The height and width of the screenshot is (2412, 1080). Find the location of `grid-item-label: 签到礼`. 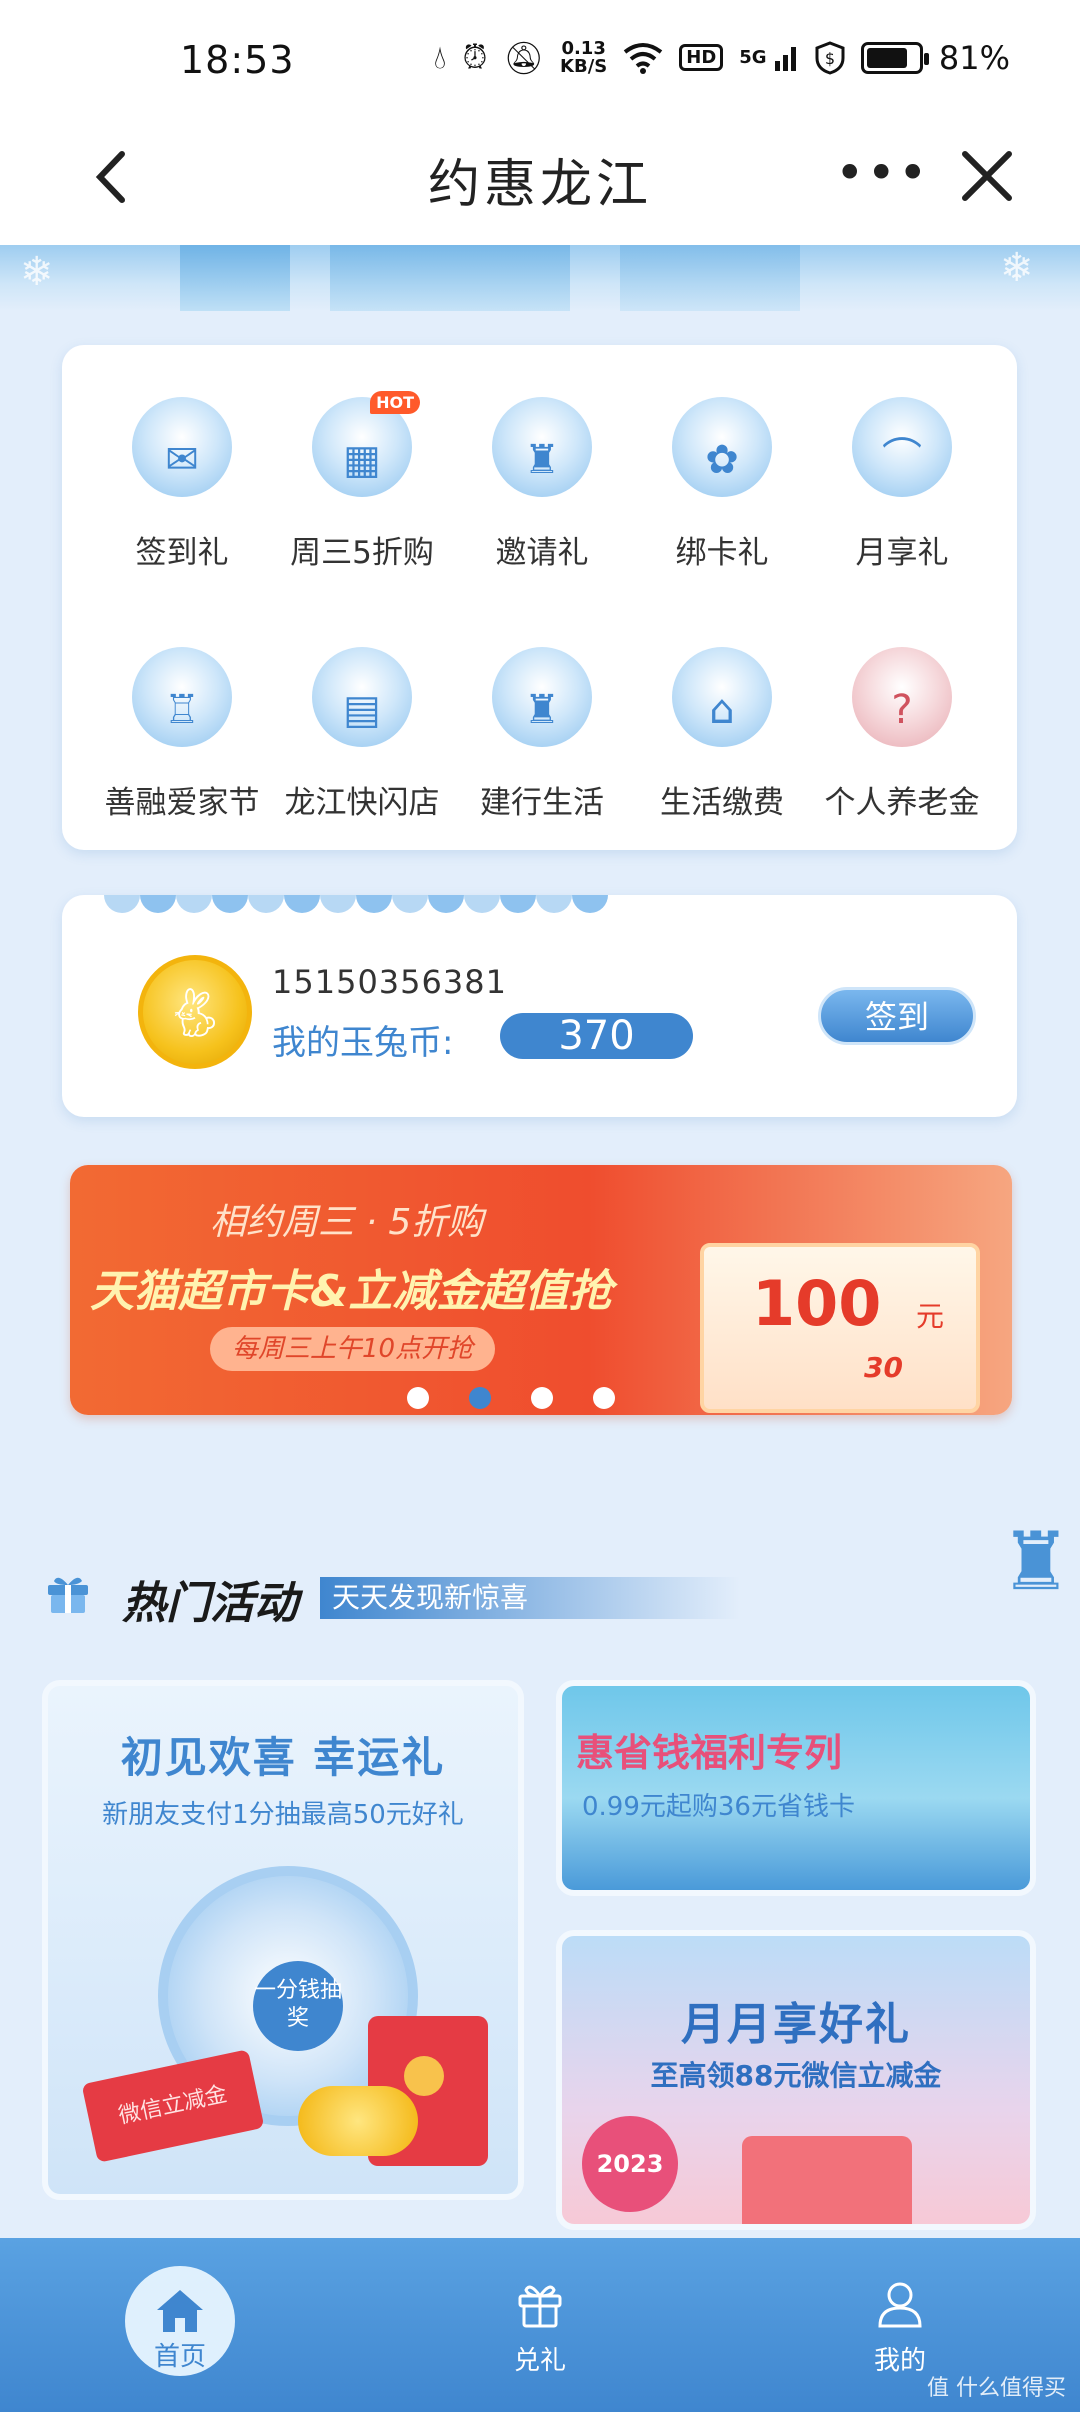

grid-item-label: 签到礼 is located at coordinates (182, 553).